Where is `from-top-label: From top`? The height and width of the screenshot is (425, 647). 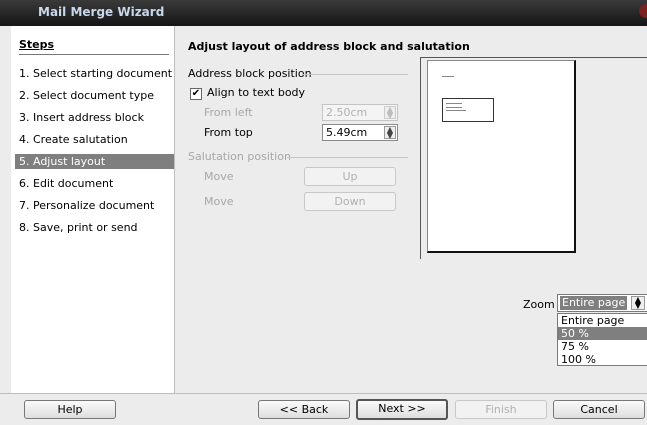
from-top-label: From top is located at coordinates (228, 132).